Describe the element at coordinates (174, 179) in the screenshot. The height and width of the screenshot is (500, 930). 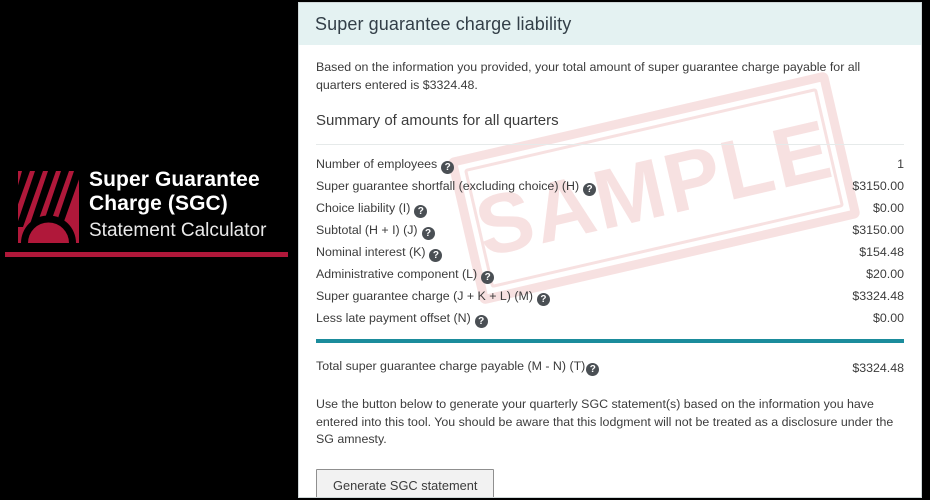
I see `brand-title-line-1: Super Guarantee` at that location.